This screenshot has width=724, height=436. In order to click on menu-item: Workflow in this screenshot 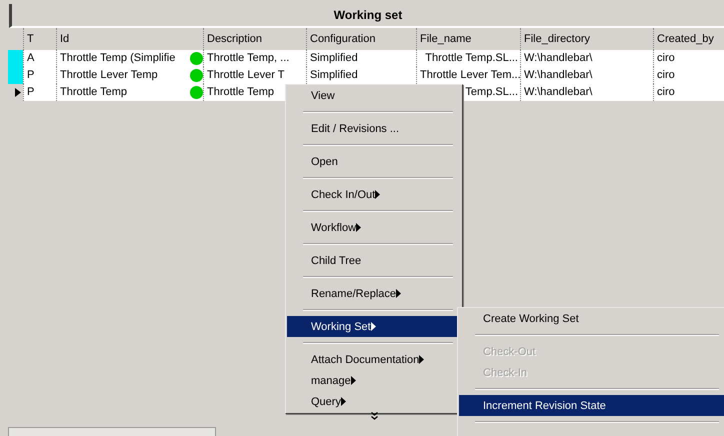, I will do `click(374, 227)`.